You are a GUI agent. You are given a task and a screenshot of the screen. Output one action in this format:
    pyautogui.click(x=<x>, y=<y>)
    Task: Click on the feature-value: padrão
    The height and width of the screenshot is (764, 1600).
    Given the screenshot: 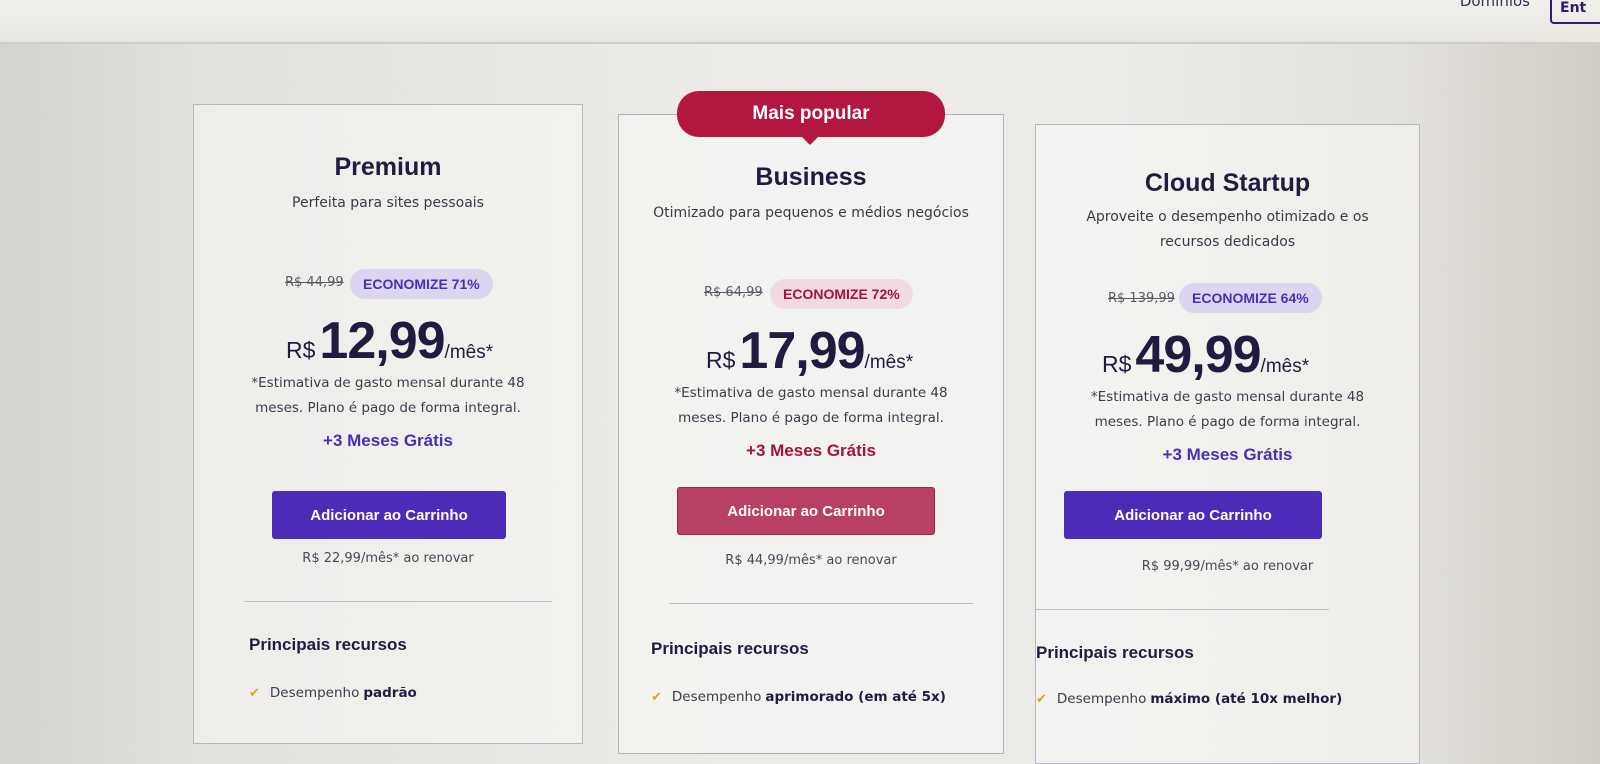 What is the action you would take?
    pyautogui.click(x=390, y=693)
    